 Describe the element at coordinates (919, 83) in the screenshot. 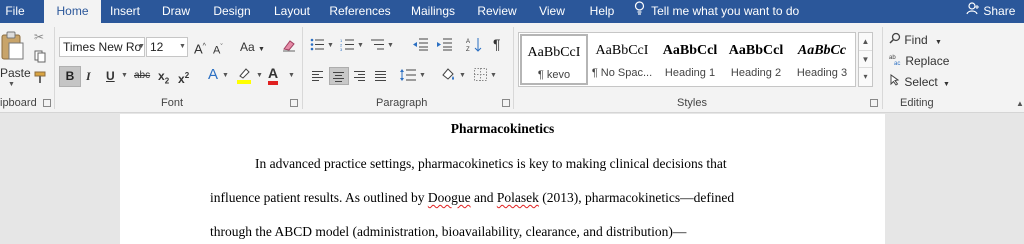

I see `select-button: Select ▼` at that location.